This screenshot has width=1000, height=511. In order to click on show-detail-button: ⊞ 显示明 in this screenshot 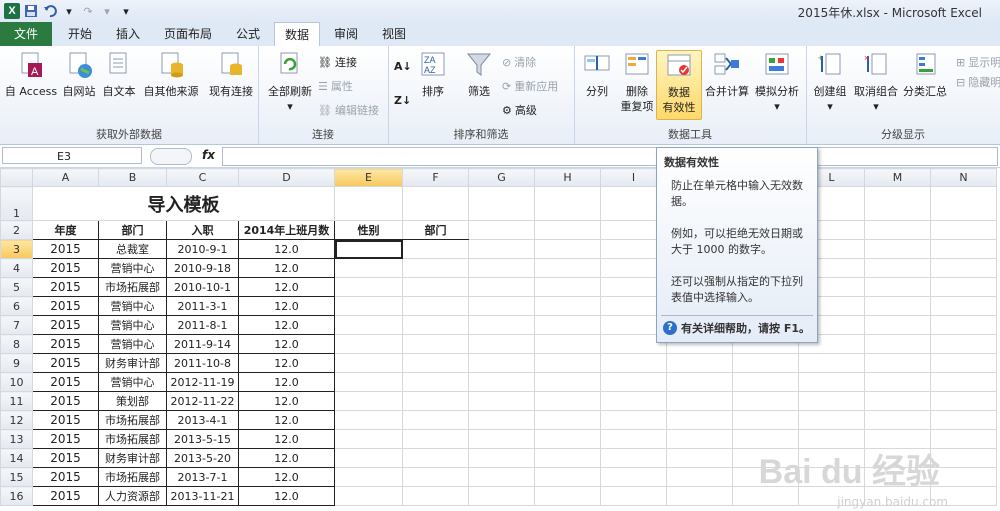, I will do `click(978, 62)`.